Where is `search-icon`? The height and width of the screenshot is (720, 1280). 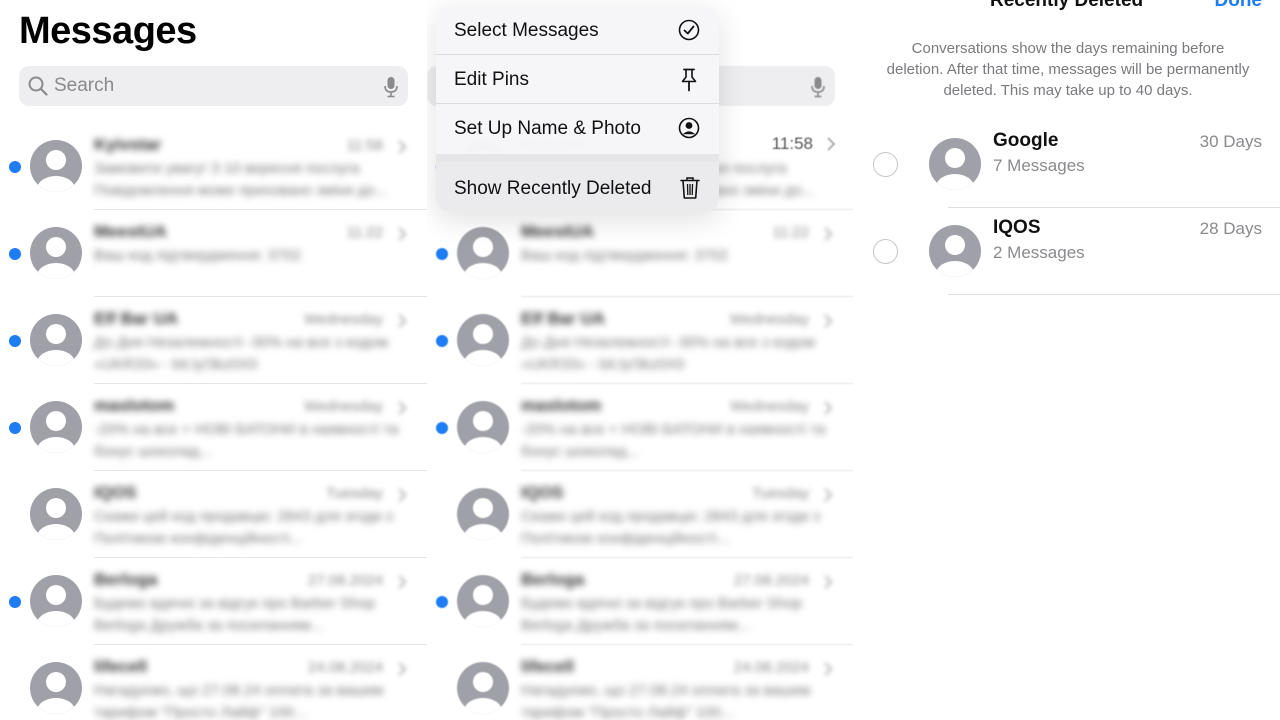 search-icon is located at coordinates (38, 88).